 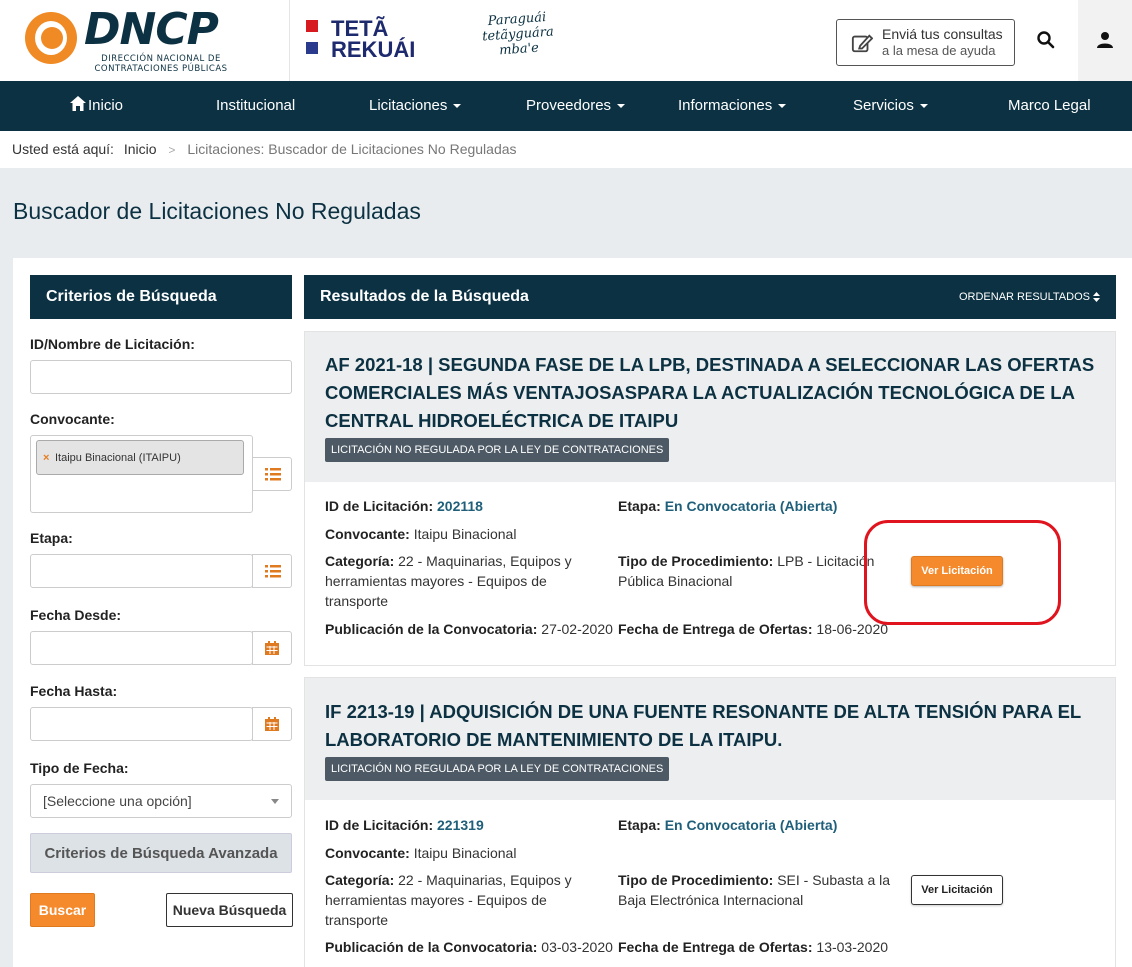 What do you see at coordinates (962, 572) in the screenshot?
I see `red-highlight-annotation` at bounding box center [962, 572].